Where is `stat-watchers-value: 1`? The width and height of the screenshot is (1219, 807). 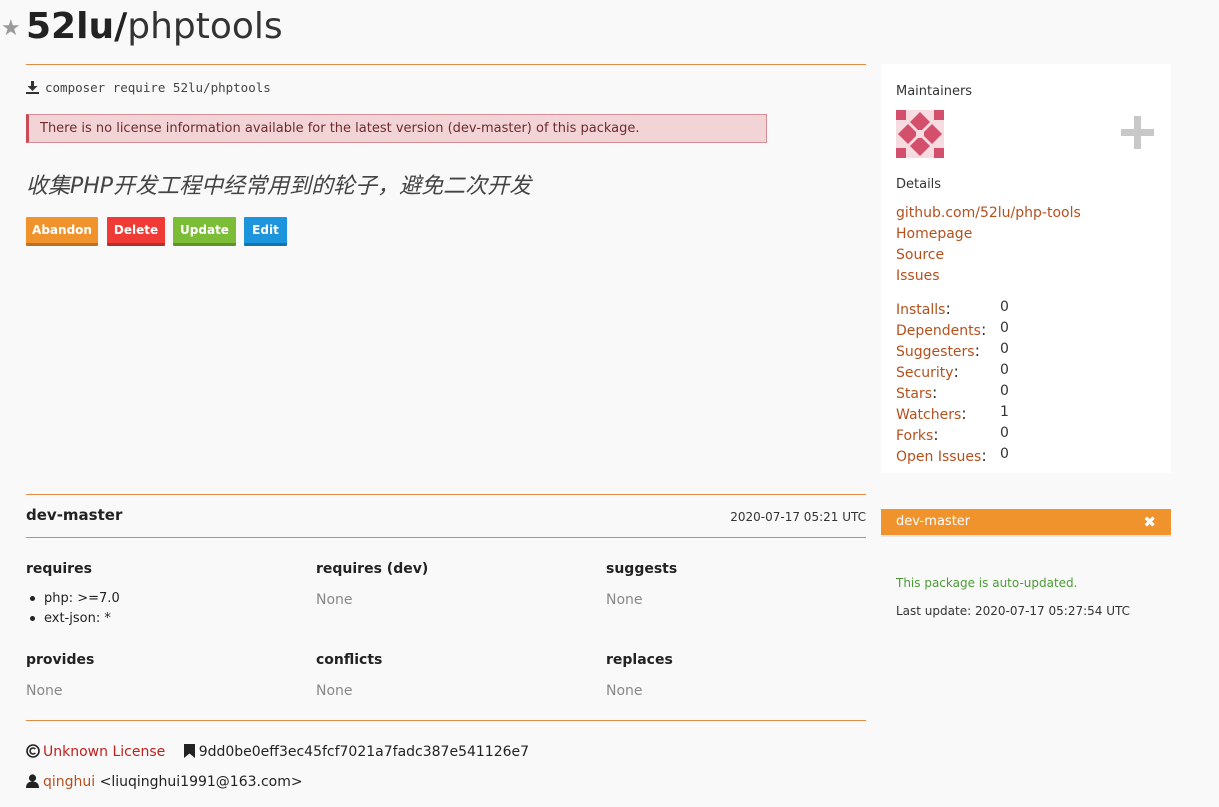 stat-watchers-value: 1 is located at coordinates (1004, 412).